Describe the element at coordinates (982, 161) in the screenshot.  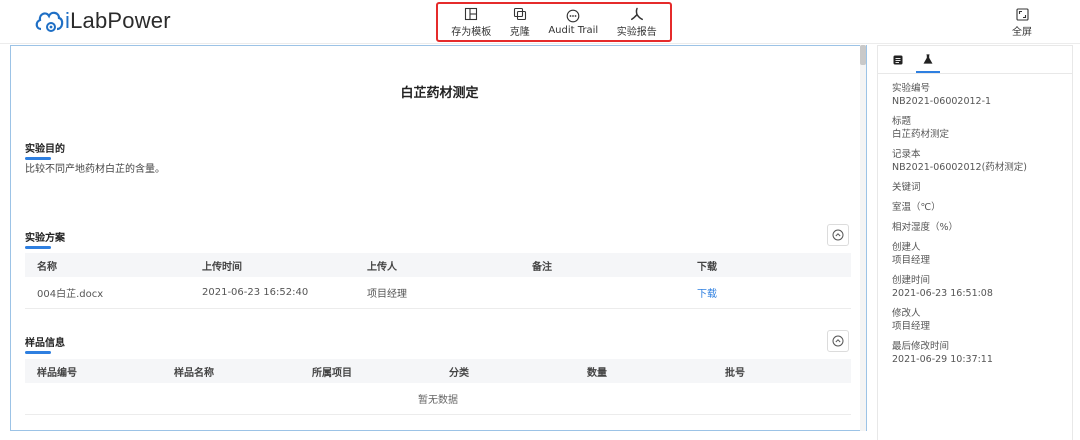
I see `prop-notebook: 记录本 NB2021-06002012(药材测定)` at that location.